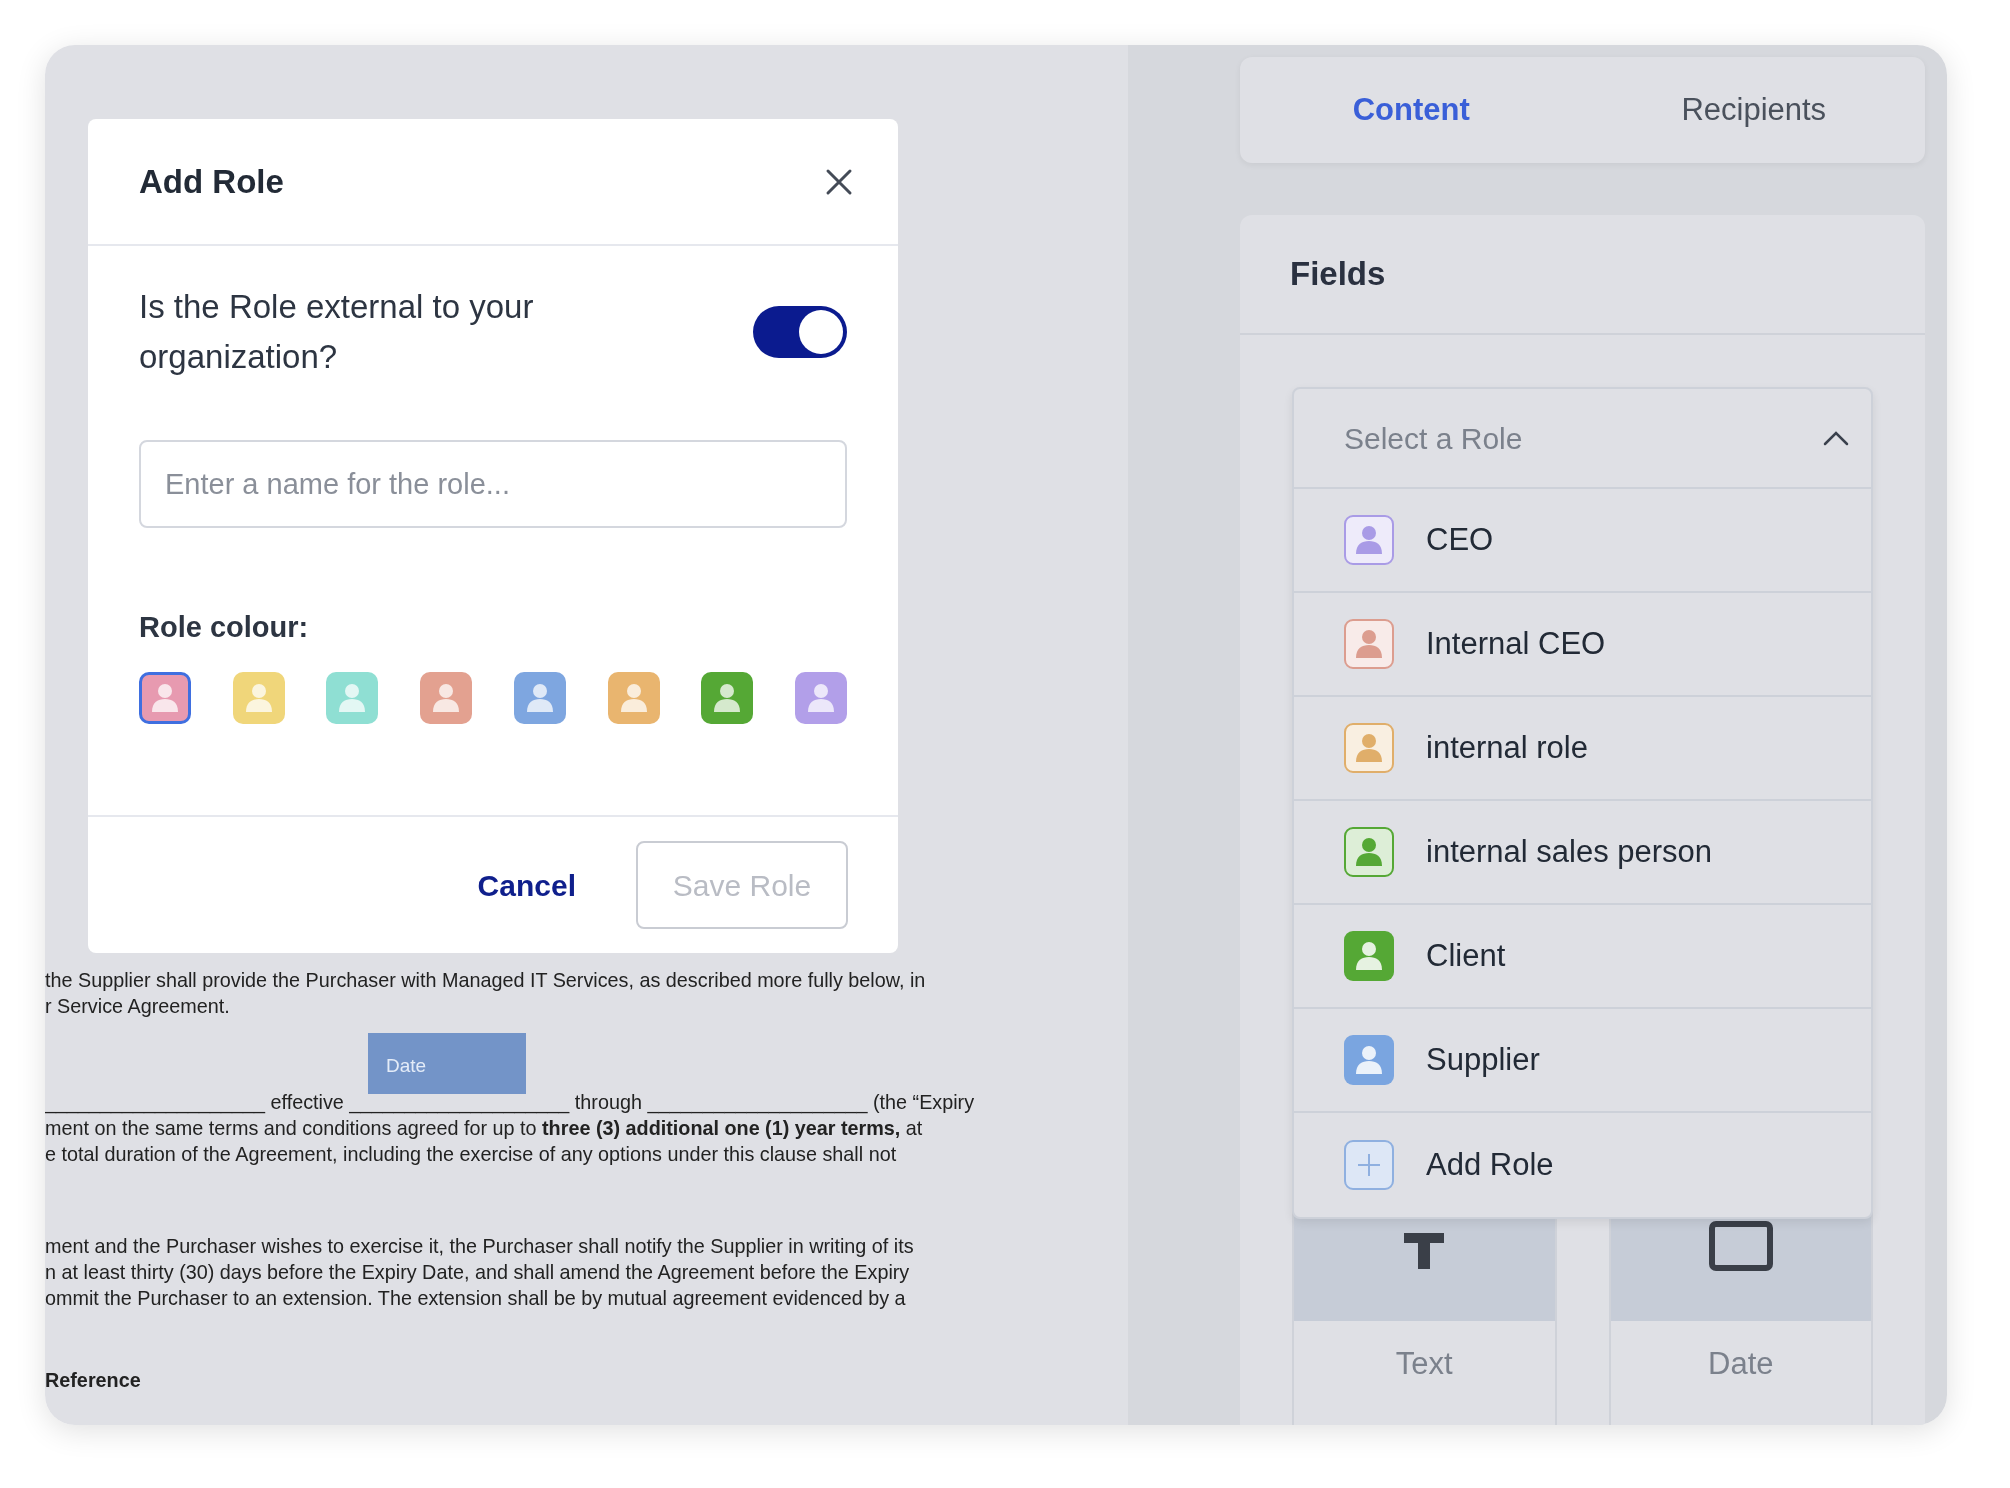 Image resolution: width=2010 pixels, height=1488 pixels. Describe the element at coordinates (224, 627) in the screenshot. I see `colour-label: Role colour:` at that location.